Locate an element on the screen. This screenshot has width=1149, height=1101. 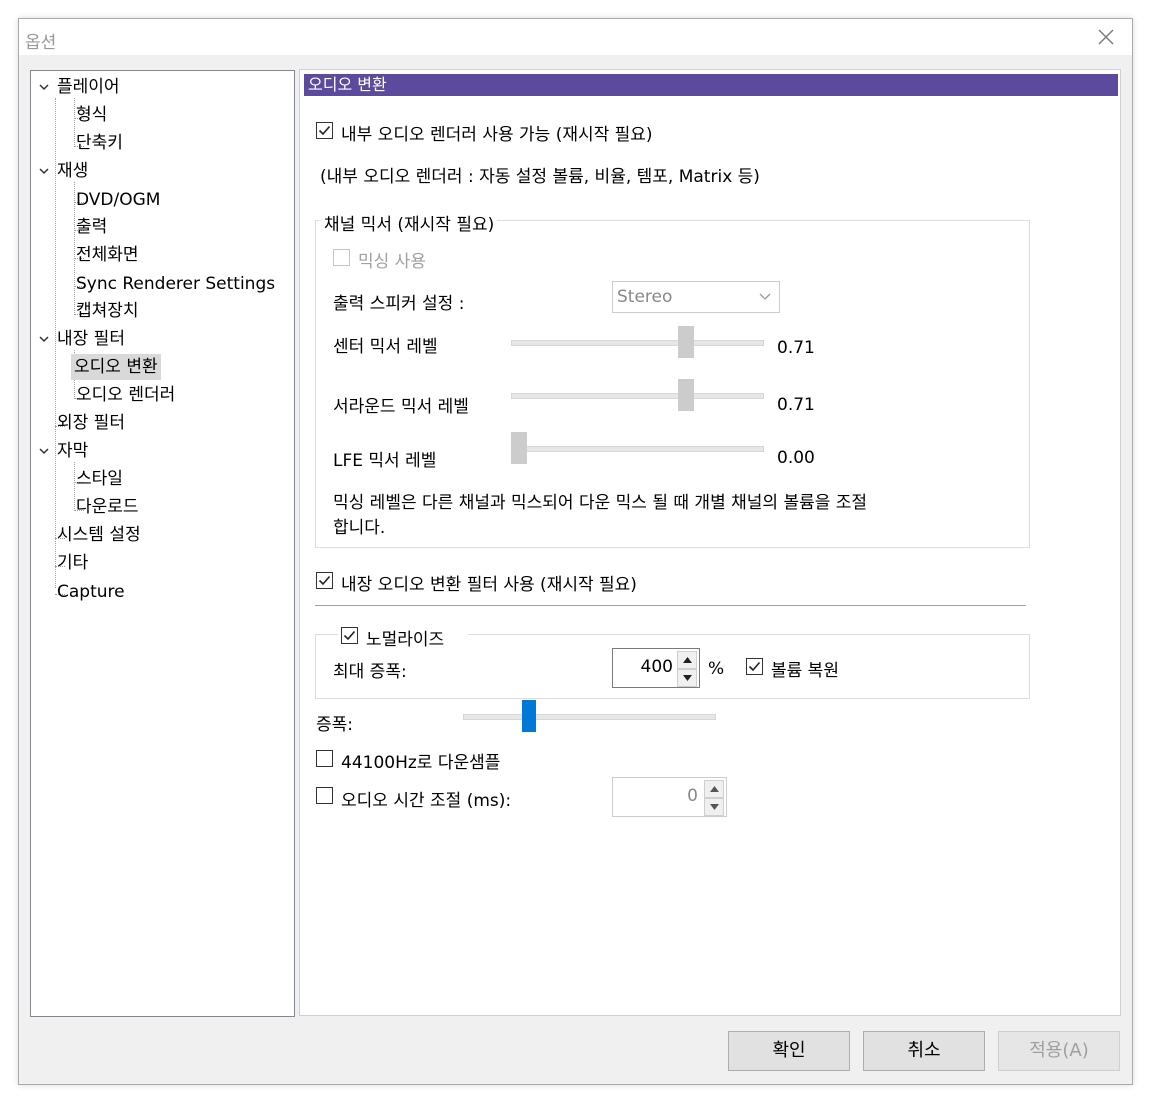
audio-delay-spinner: 0 is located at coordinates (669, 797).